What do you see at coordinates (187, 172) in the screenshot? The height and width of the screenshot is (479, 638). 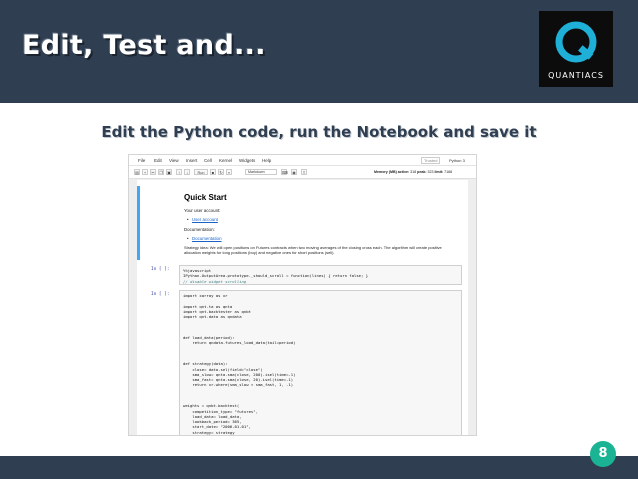 I see `move-down-icon: ↓` at bounding box center [187, 172].